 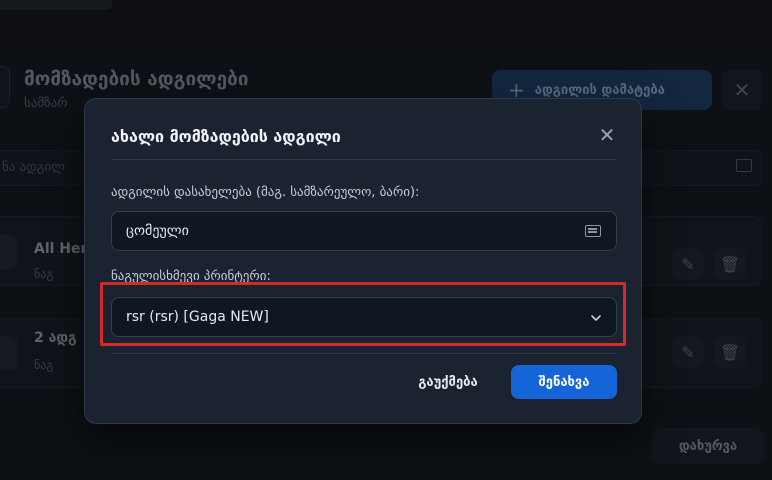 I want to click on printer-select: rsr (rsr) [Gaga NEW], so click(x=364, y=317).